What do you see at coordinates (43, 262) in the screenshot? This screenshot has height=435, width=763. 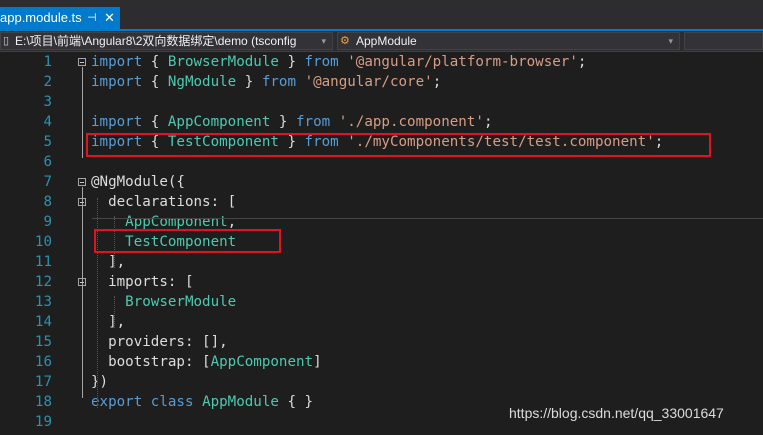 I see `line-number: 11` at bounding box center [43, 262].